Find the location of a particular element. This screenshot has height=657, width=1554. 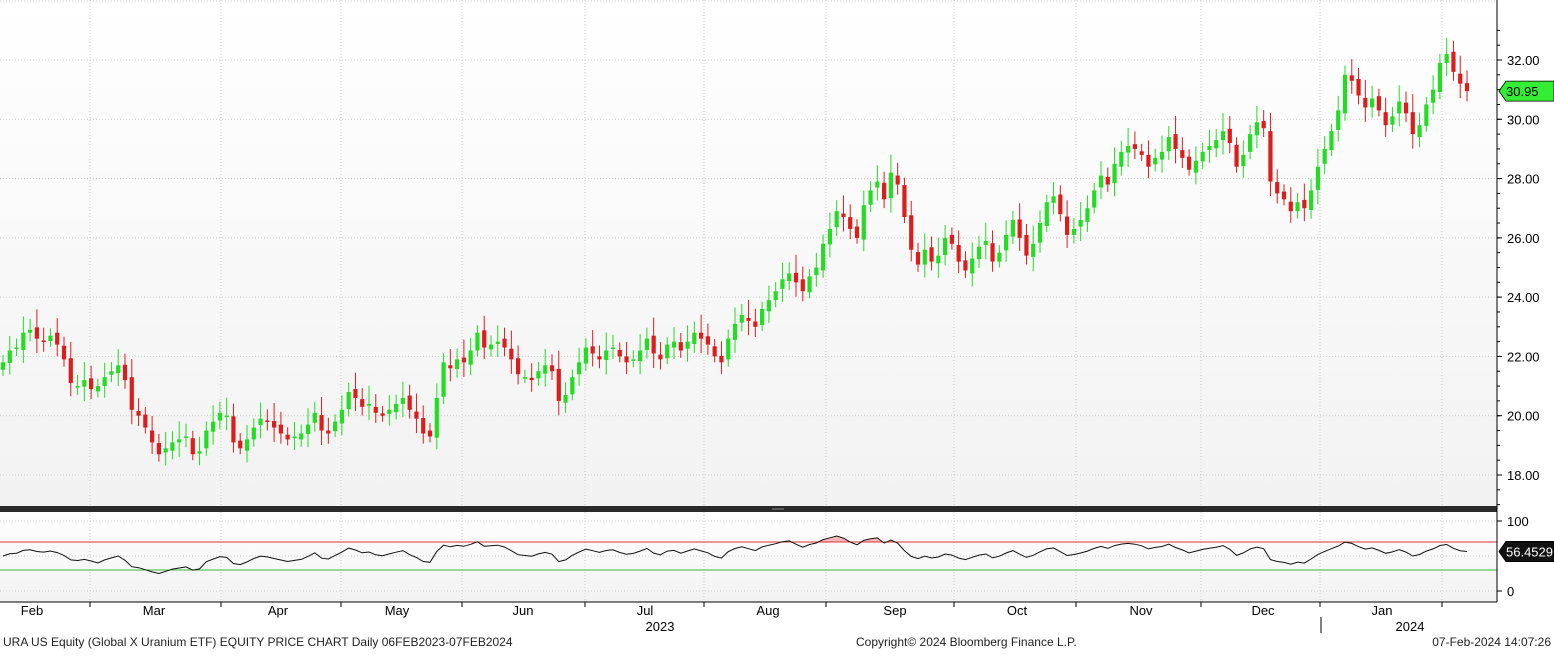

price-ytick-label-6: 30.00 is located at coordinates (1523, 119).